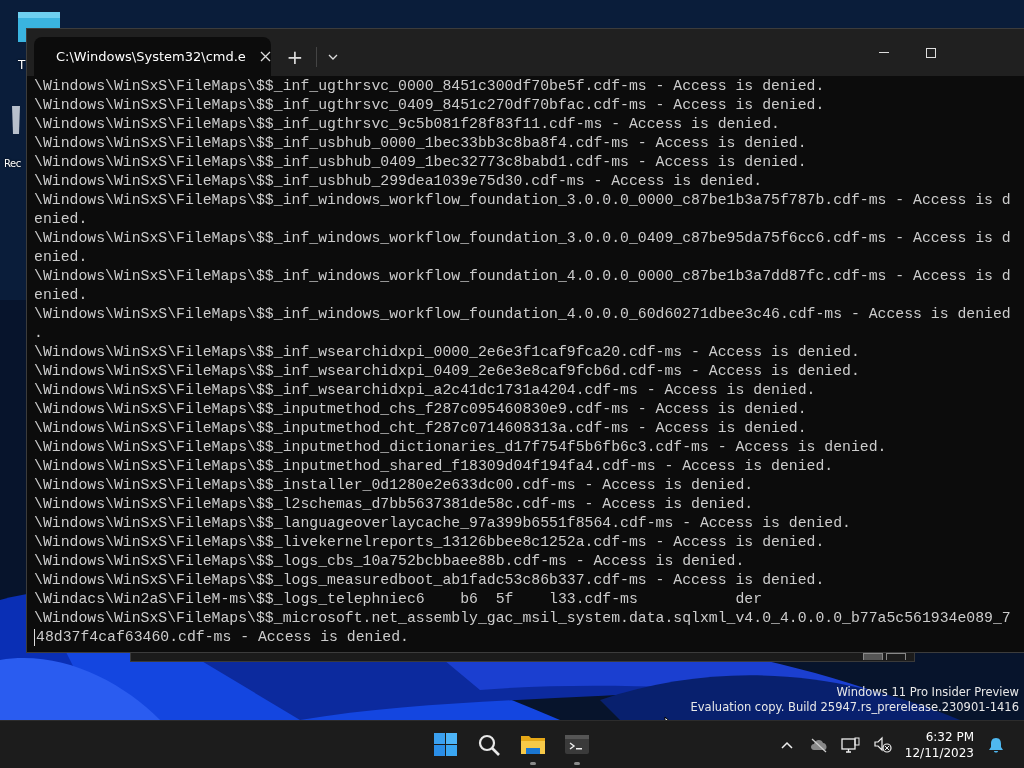 The image size is (1024, 768). I want to click on terminal-line: \Windows\WinSxS\FileMaps\$$_inputmethod_shared_f18309d04f194fa4.cdf-ms - Access is denied., so click(434, 466).